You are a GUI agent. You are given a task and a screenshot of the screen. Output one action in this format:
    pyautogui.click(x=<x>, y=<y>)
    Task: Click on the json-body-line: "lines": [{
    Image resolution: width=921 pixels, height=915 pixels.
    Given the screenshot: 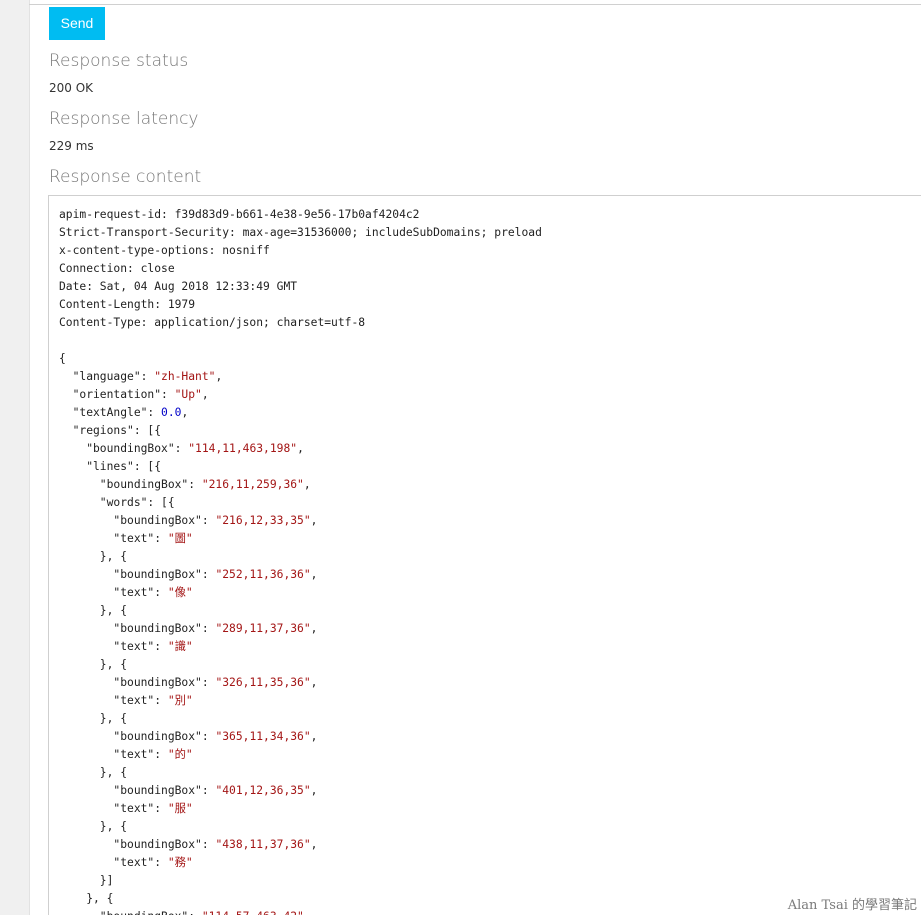 What is the action you would take?
    pyautogui.click(x=300, y=467)
    